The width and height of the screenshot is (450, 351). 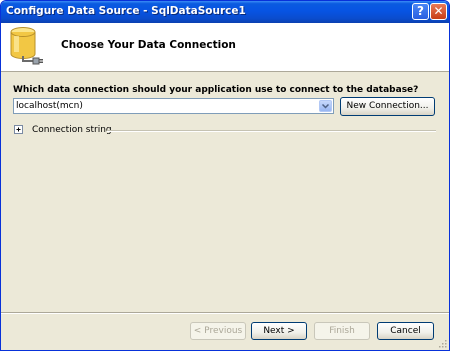 I want to click on close-icon: ✕, so click(x=438, y=11).